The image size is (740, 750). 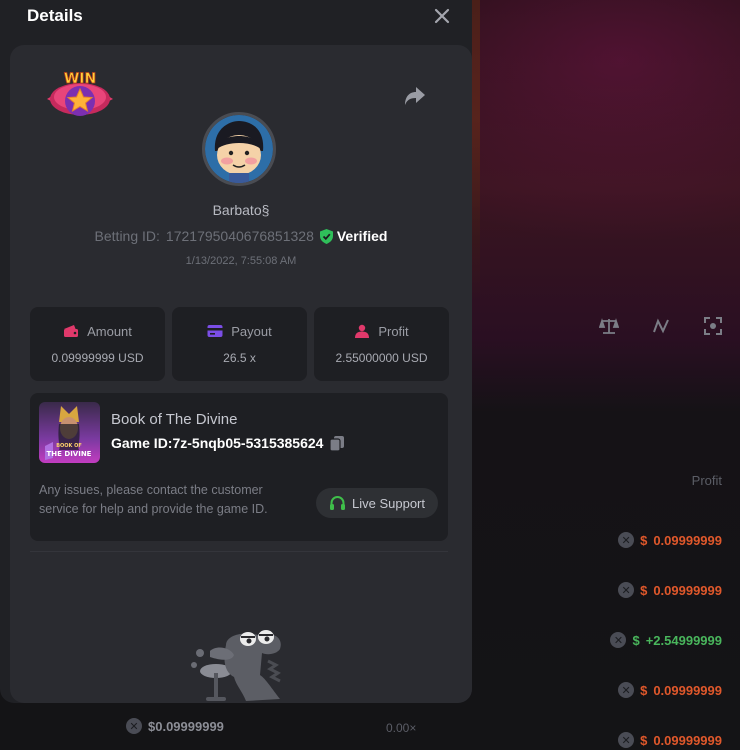 I want to click on verified-badge: Verified, so click(x=353, y=236).